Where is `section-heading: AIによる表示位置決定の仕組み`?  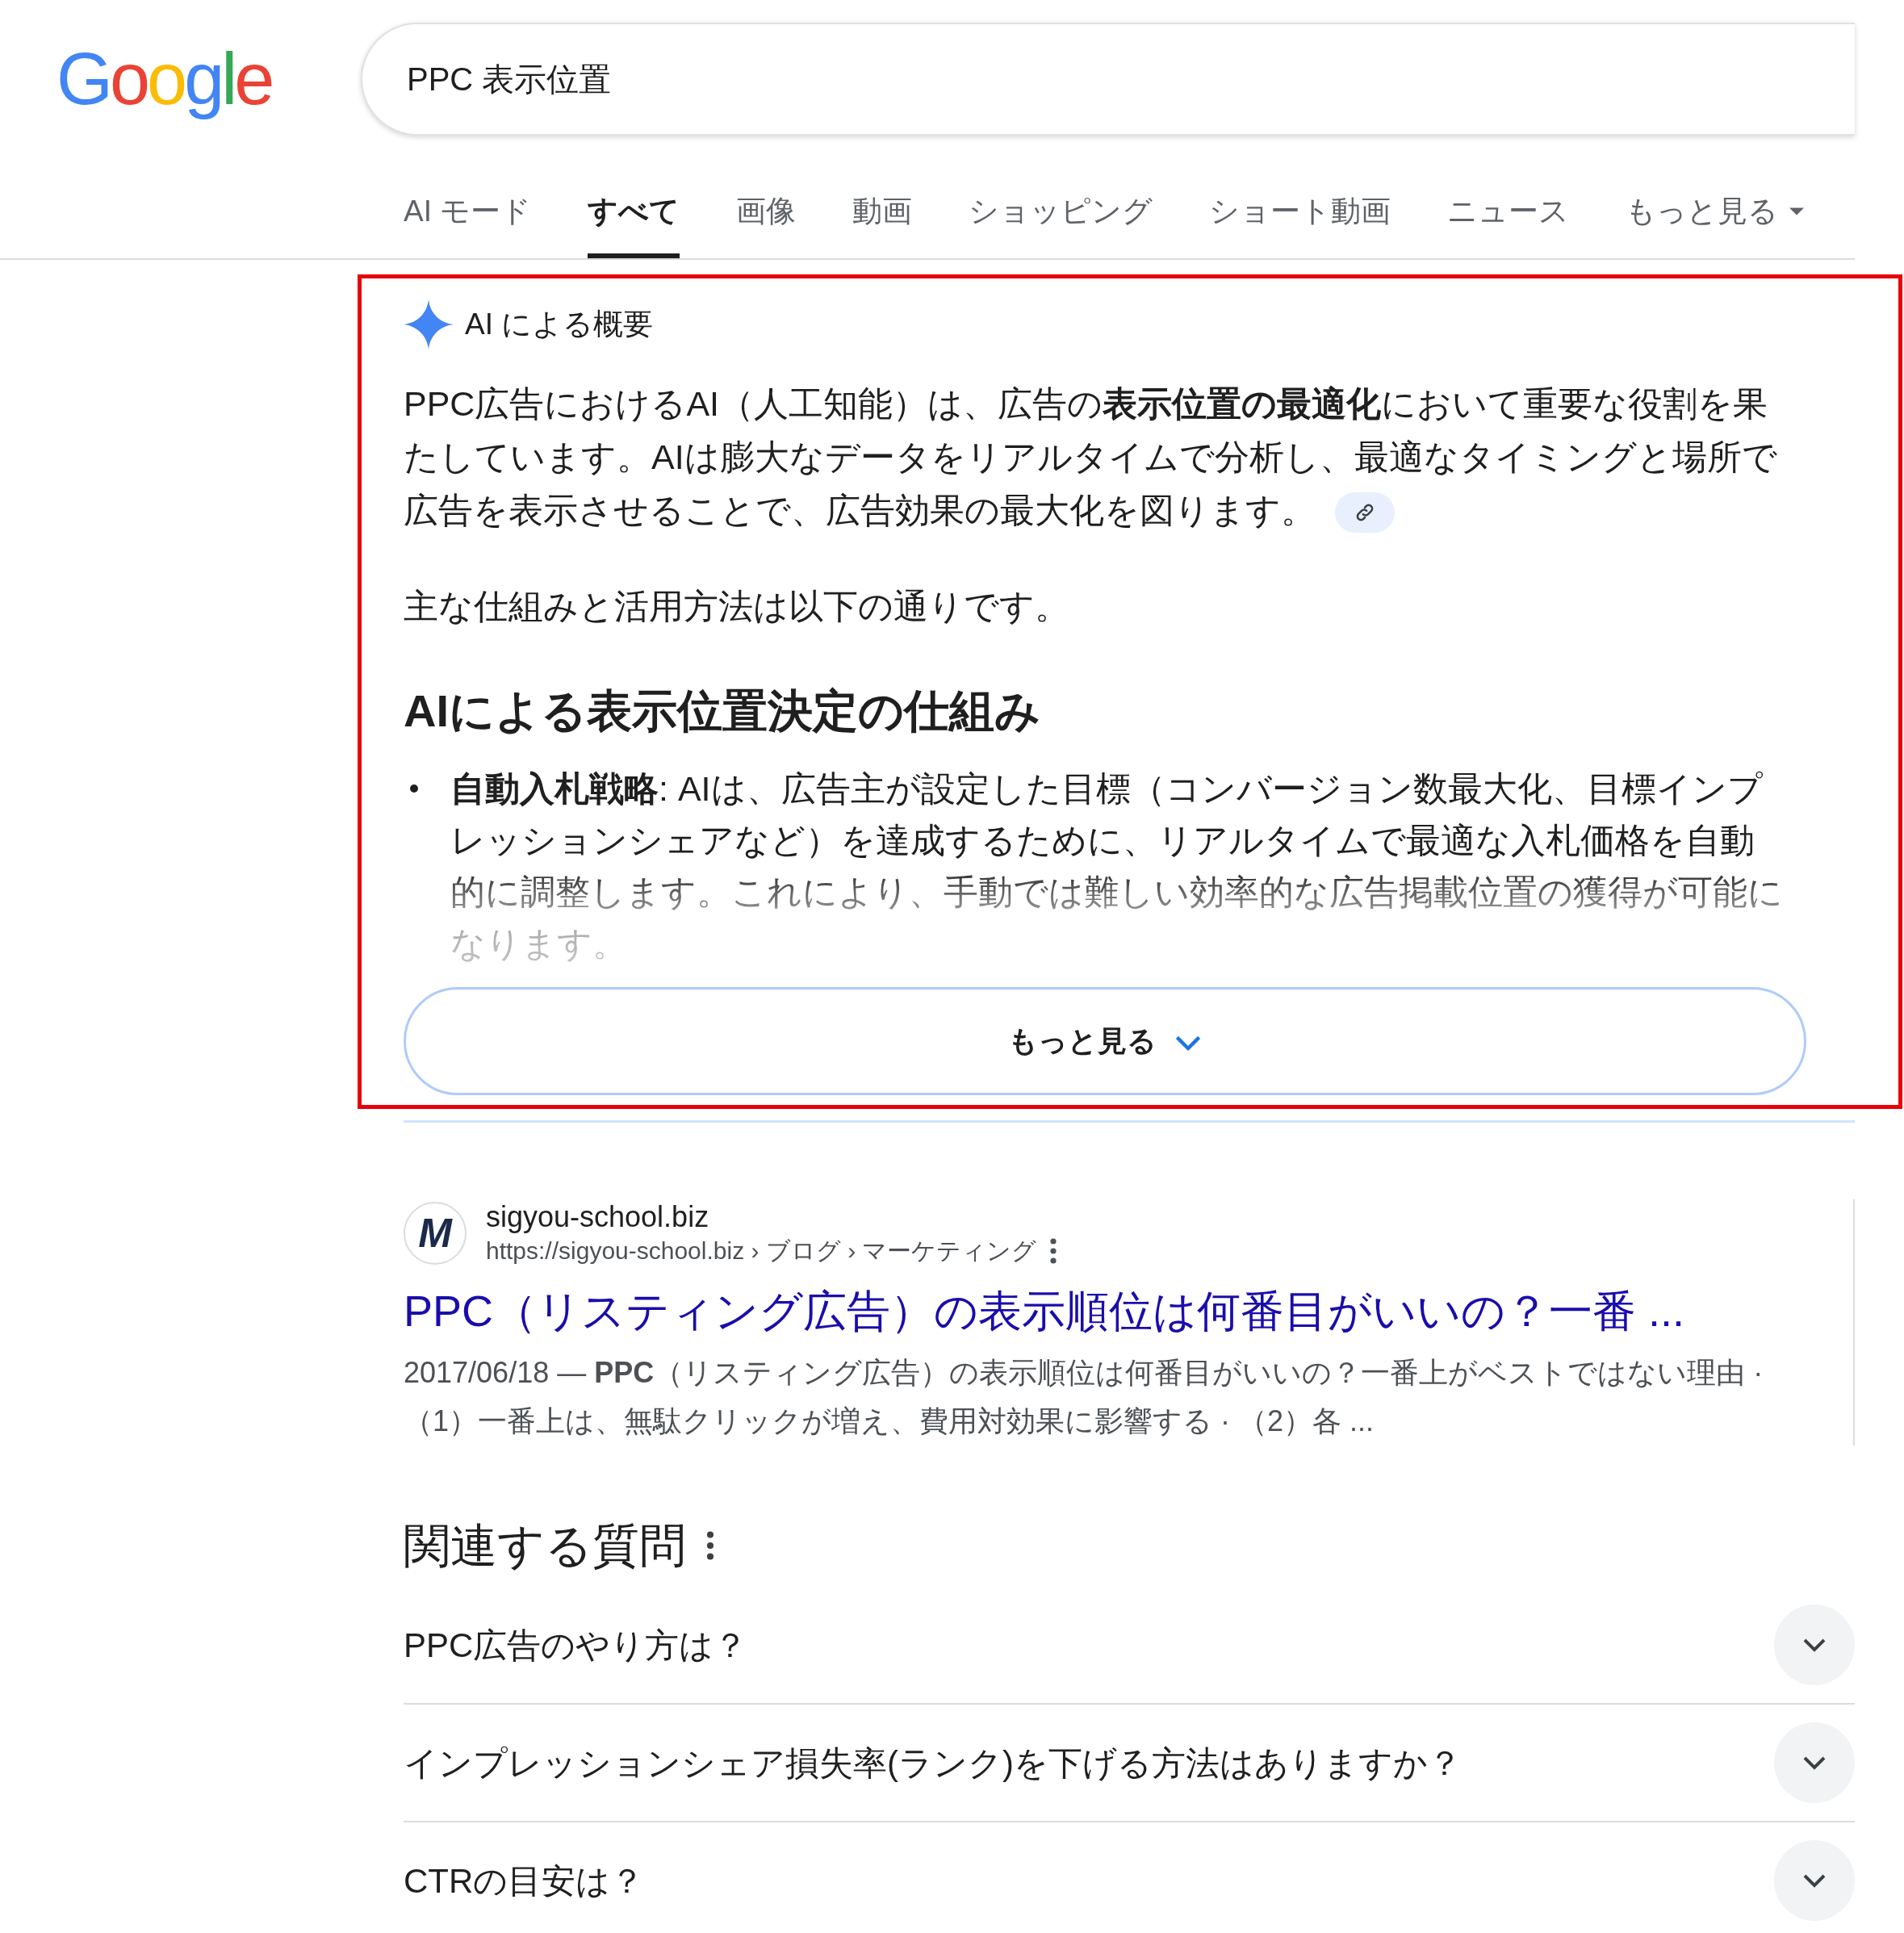 section-heading: AIによる表示位置決定の仕組み is located at coordinates (722, 711).